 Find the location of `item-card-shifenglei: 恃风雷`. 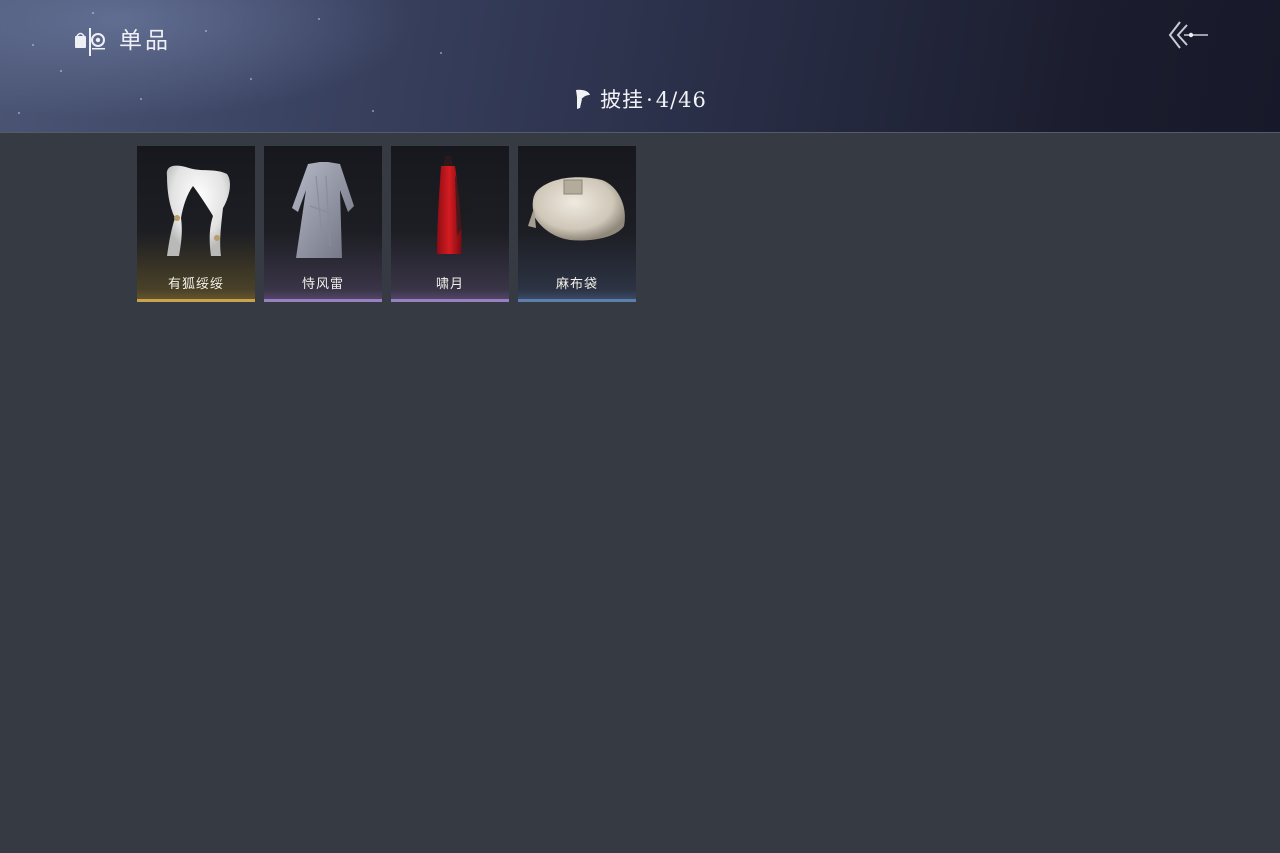

item-card-shifenglei: 恃风雷 is located at coordinates (323, 224).